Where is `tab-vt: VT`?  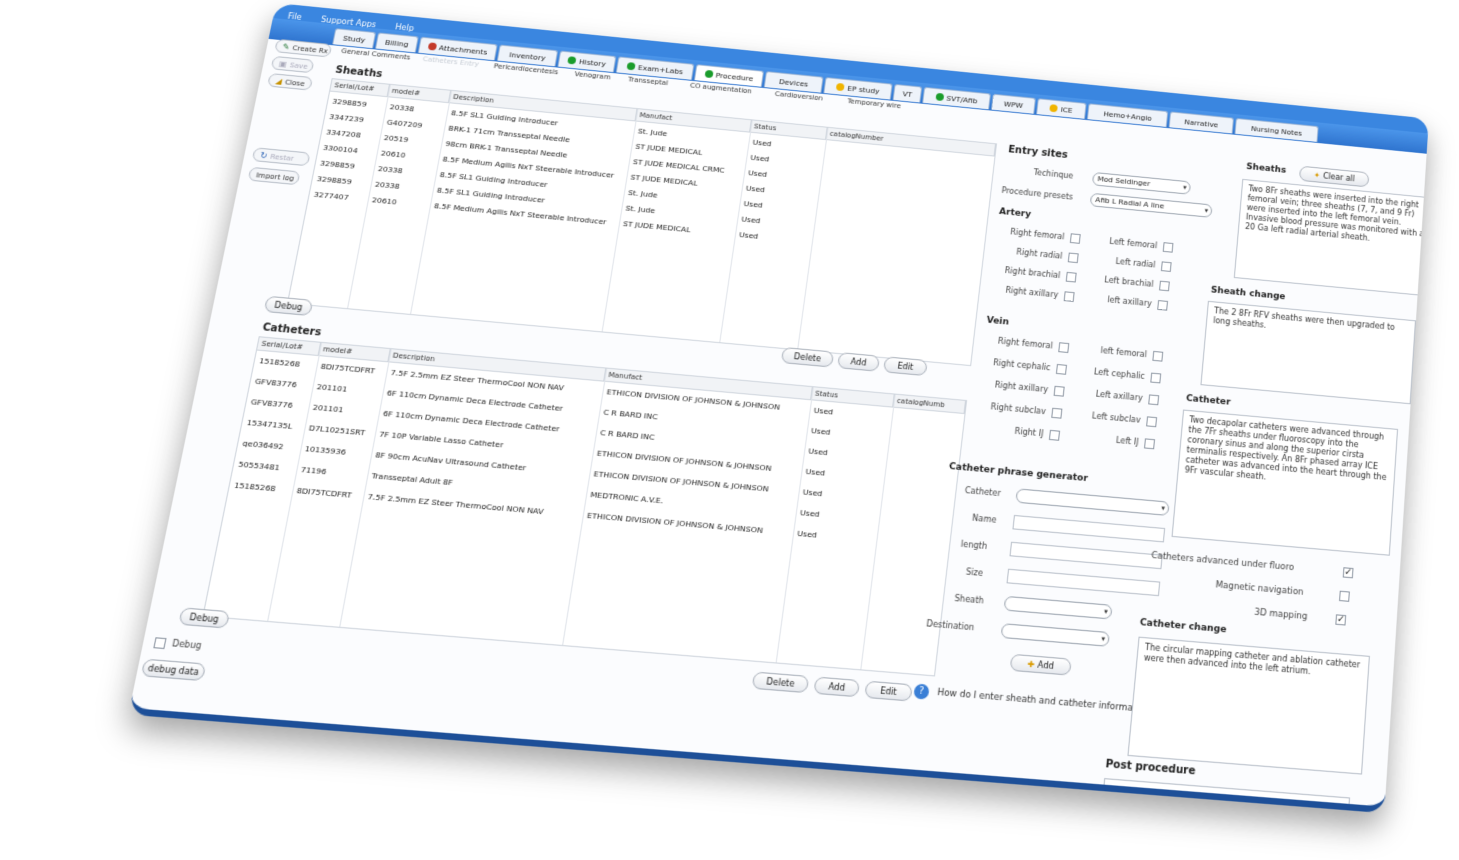
tab-vt: VT is located at coordinates (907, 93).